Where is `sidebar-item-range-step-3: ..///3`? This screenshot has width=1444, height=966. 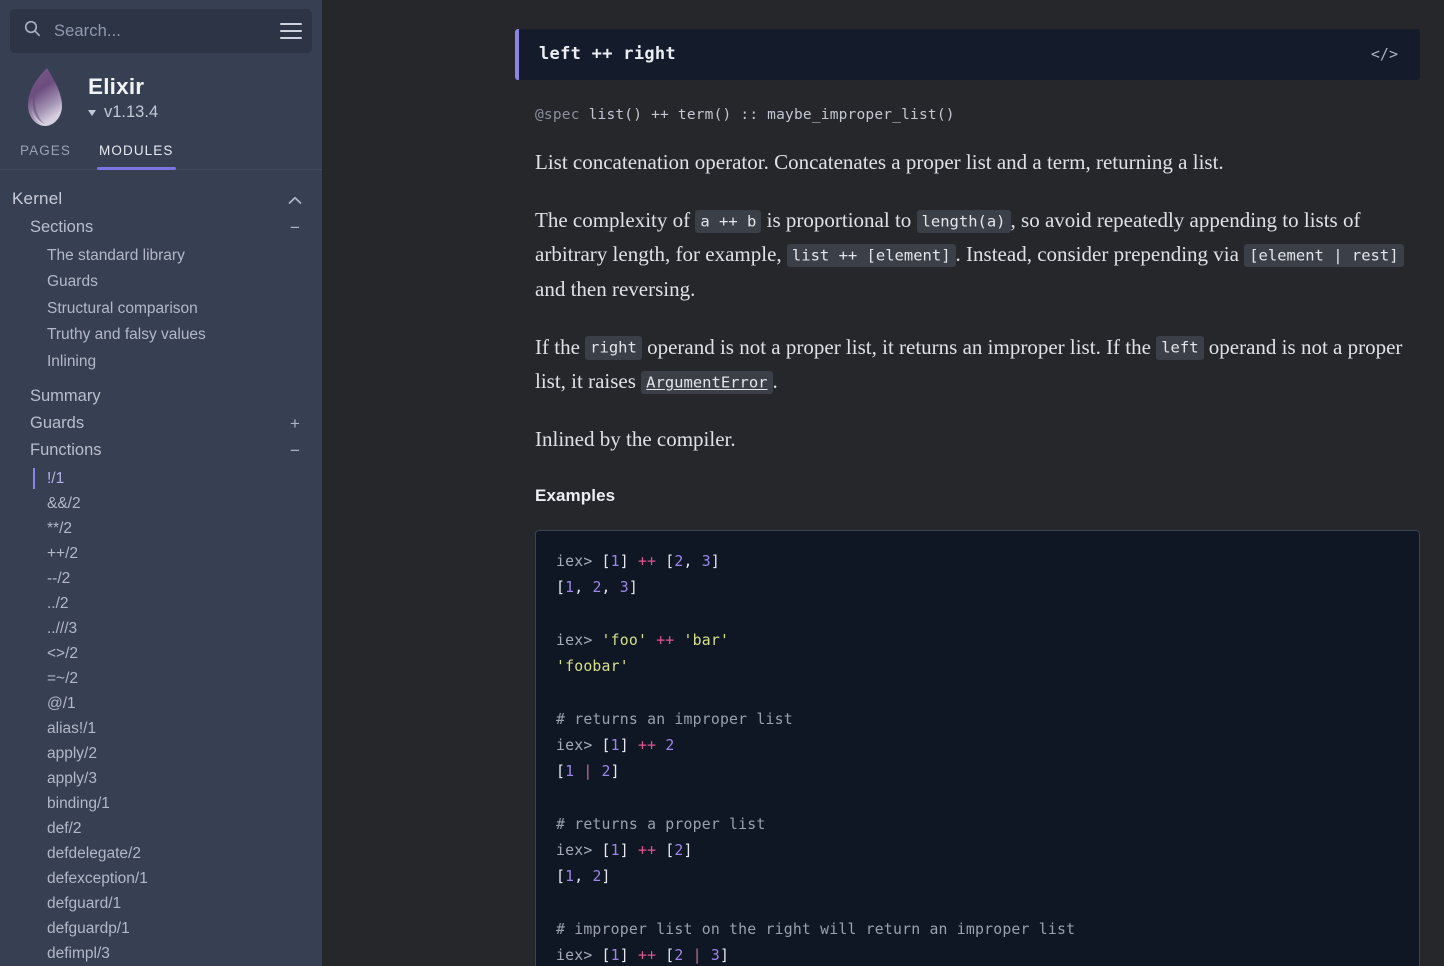 sidebar-item-range-step-3: ..///3 is located at coordinates (161, 628).